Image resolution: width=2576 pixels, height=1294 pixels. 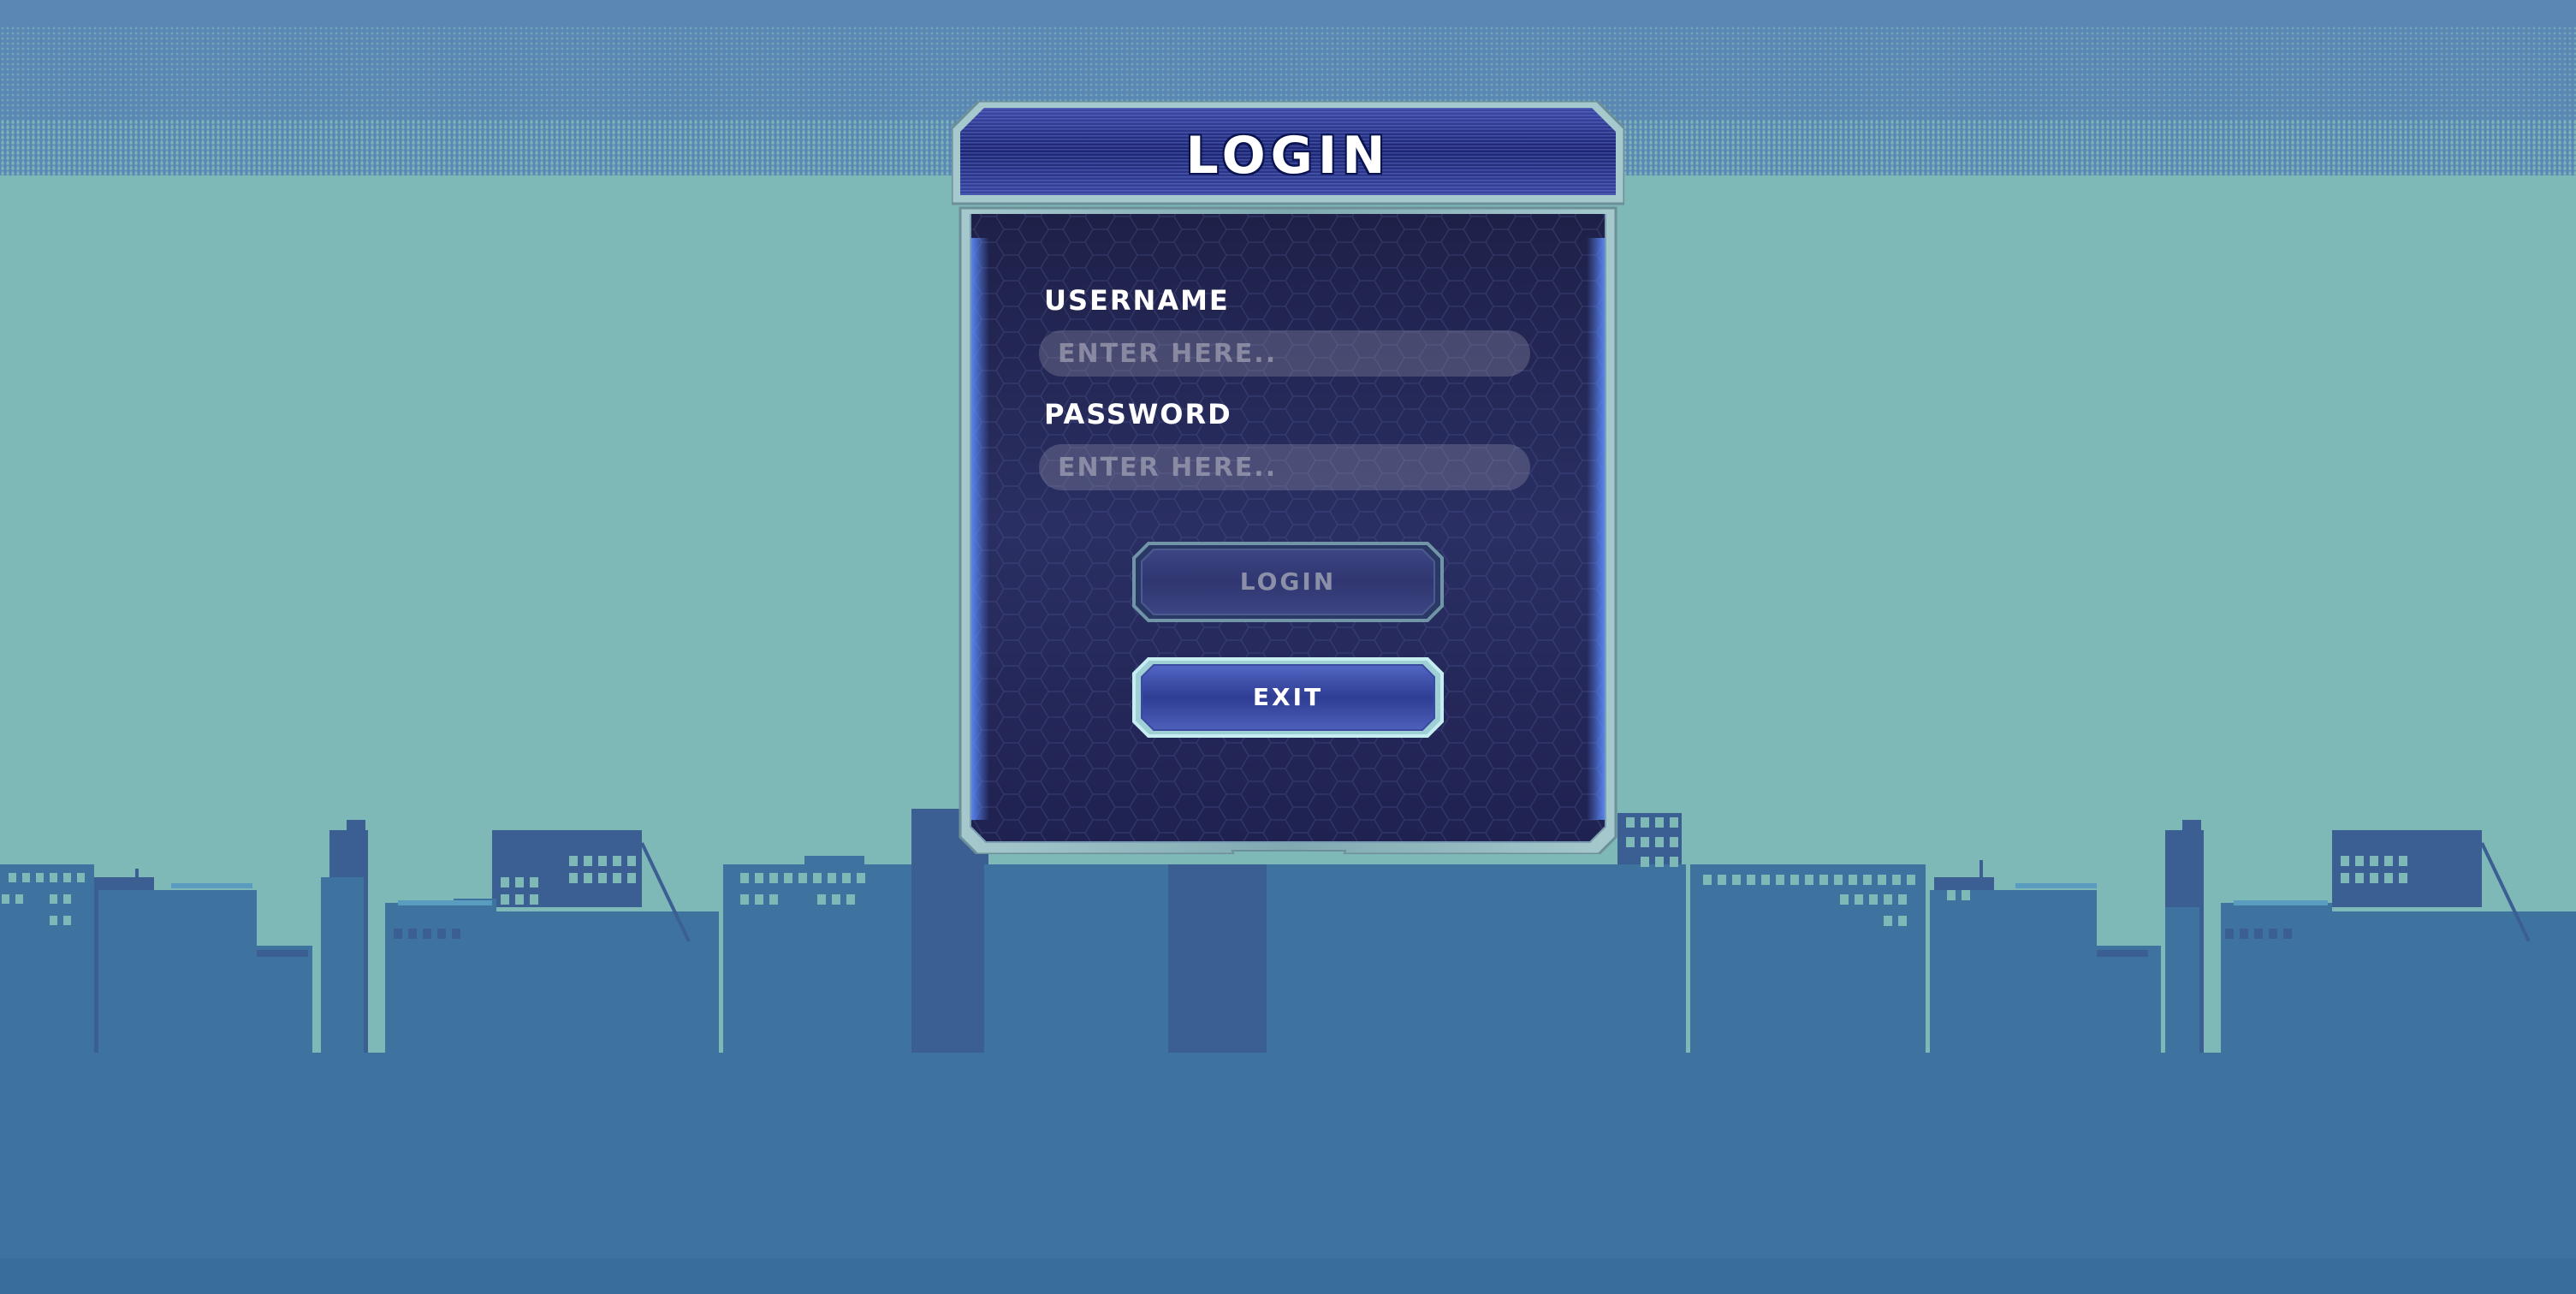 I want to click on login-button-label: LOGIN, so click(x=1288, y=581).